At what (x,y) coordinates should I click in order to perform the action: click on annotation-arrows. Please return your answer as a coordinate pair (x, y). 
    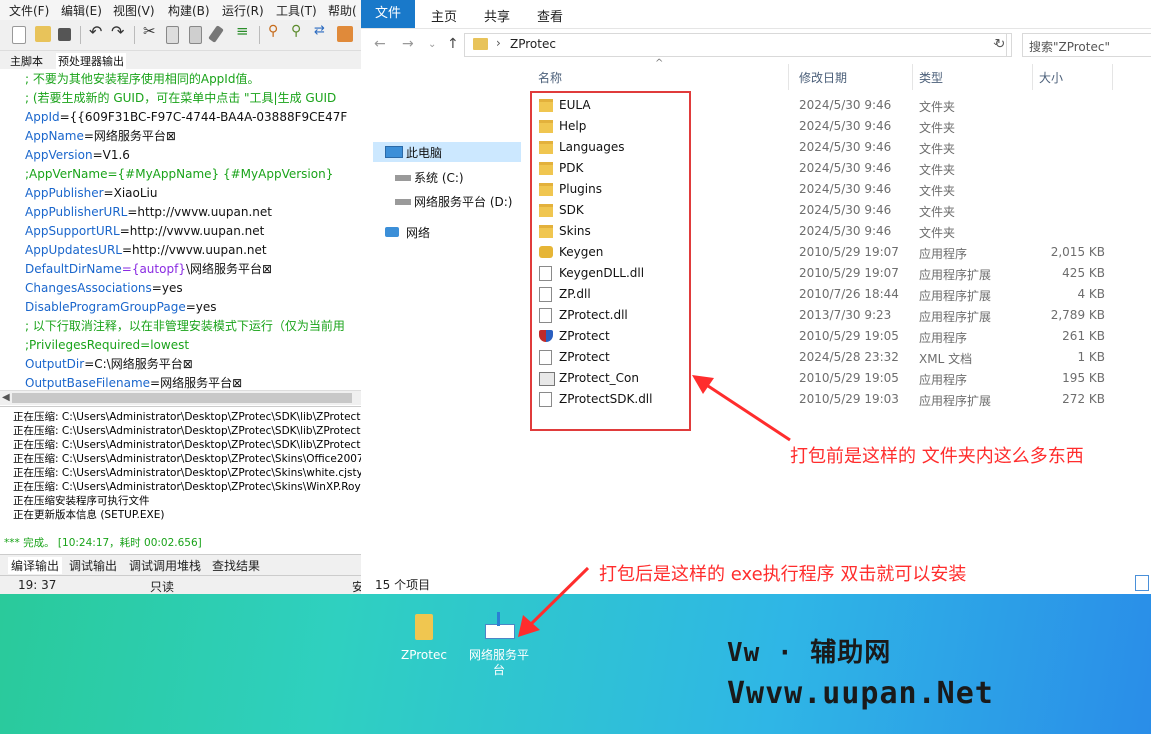
    Looking at the image, I should click on (654, 506).